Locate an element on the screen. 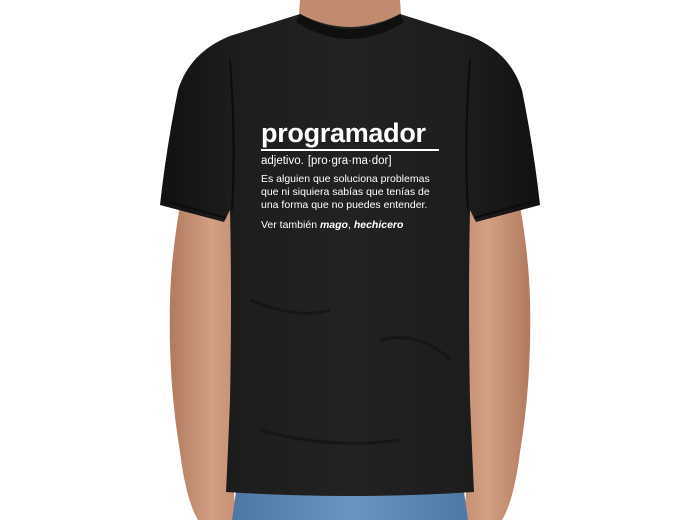 The width and height of the screenshot is (700, 520). print-part-of-speech: adjetivo. is located at coordinates (282, 161).